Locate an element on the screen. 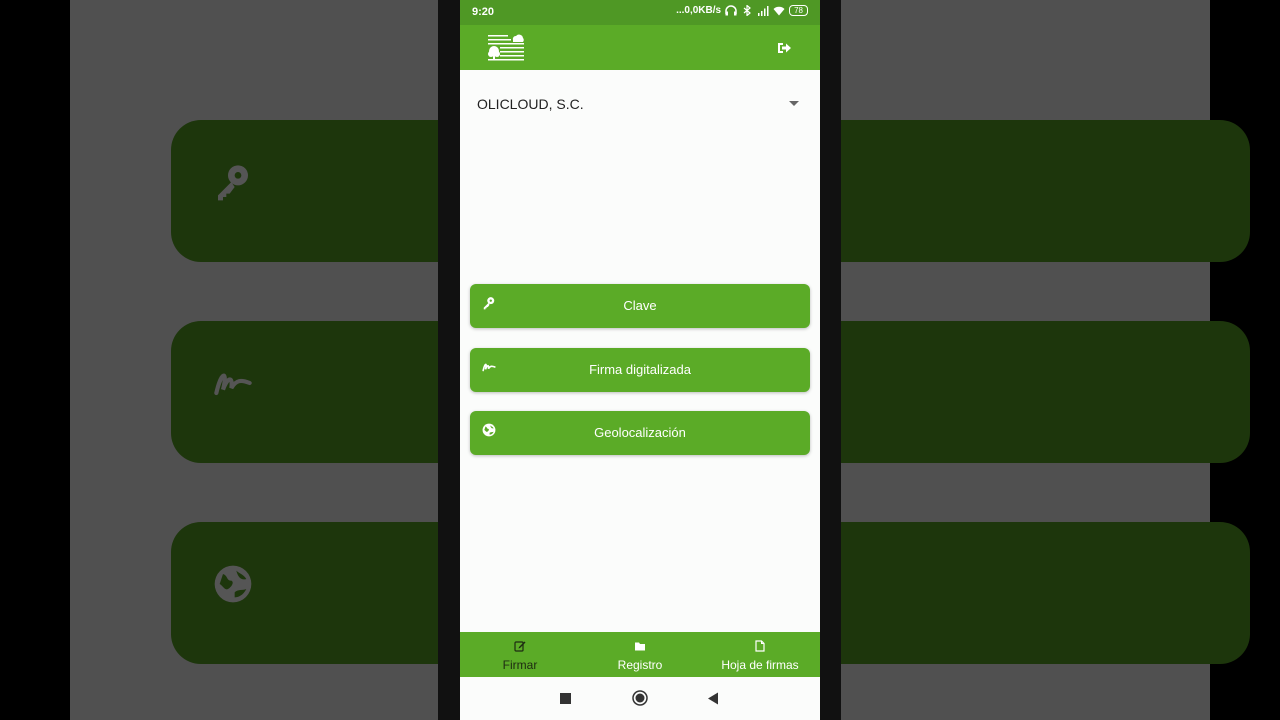  clave-button: Clave is located at coordinates (640, 306).